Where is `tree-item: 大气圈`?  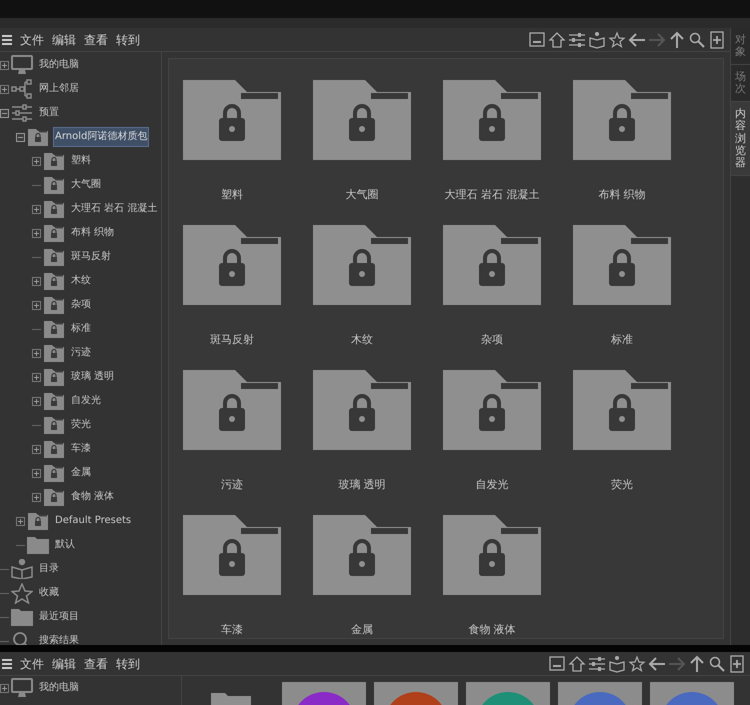 tree-item: 大气圈 is located at coordinates (86, 185).